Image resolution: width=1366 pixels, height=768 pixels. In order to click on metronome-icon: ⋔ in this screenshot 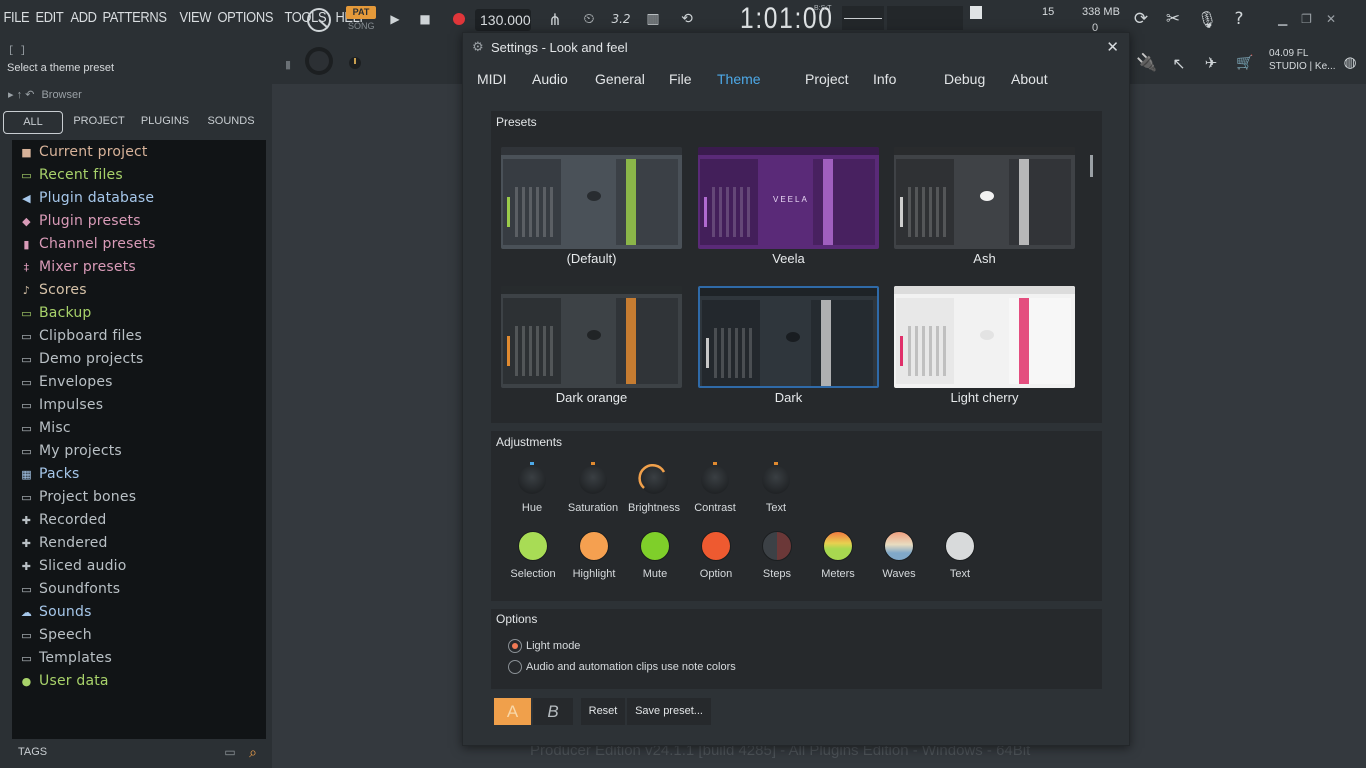, I will do `click(555, 19)`.